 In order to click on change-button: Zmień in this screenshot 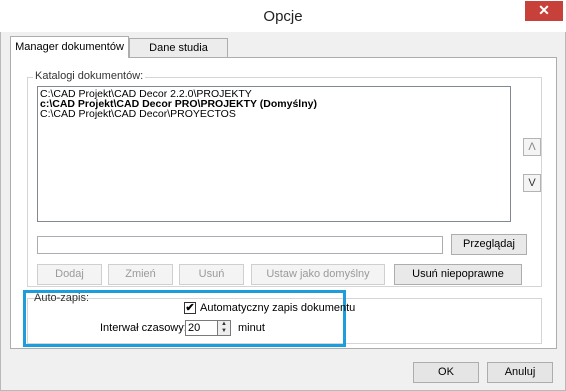, I will do `click(140, 274)`.